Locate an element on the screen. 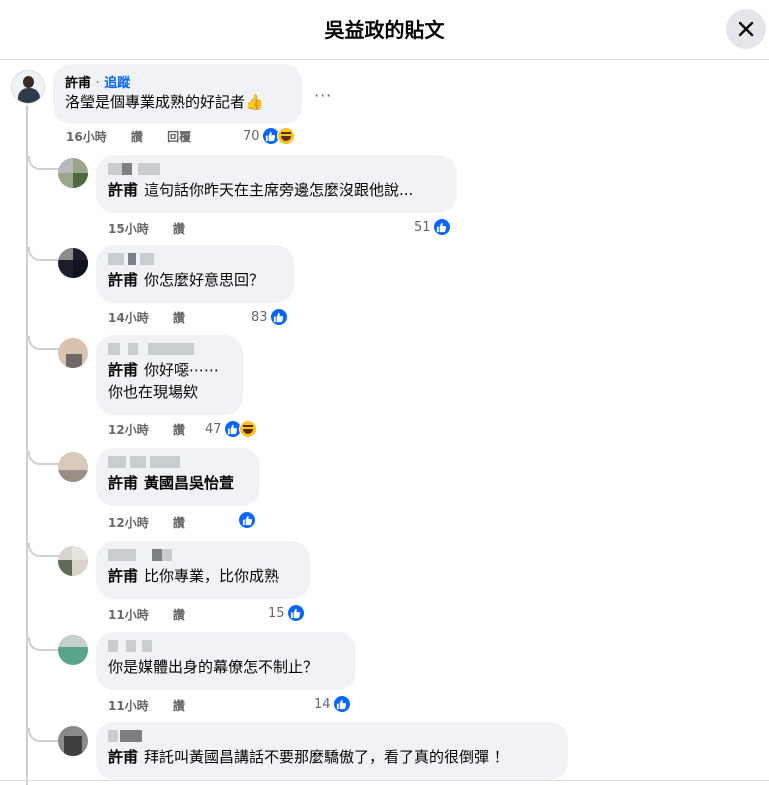 The height and width of the screenshot is (785, 769). thread-line is located at coordinates (27, 445).